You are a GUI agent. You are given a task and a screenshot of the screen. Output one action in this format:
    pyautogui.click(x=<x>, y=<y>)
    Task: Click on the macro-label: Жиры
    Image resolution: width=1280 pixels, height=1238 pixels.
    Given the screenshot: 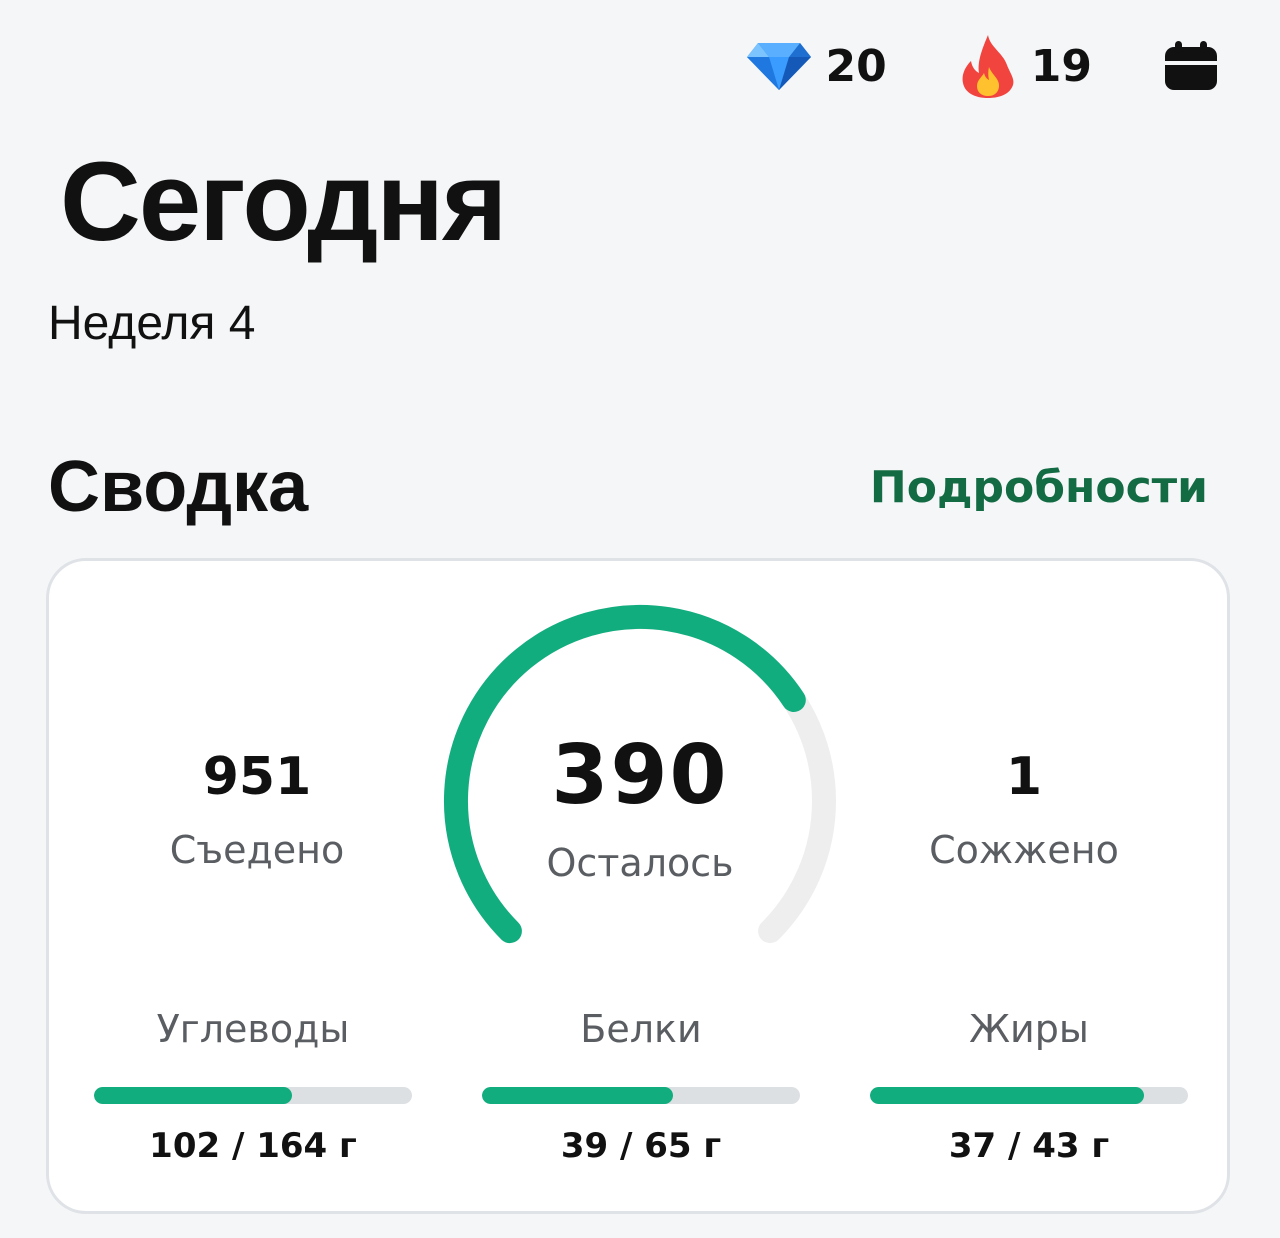 What is the action you would take?
    pyautogui.click(x=1029, y=1029)
    